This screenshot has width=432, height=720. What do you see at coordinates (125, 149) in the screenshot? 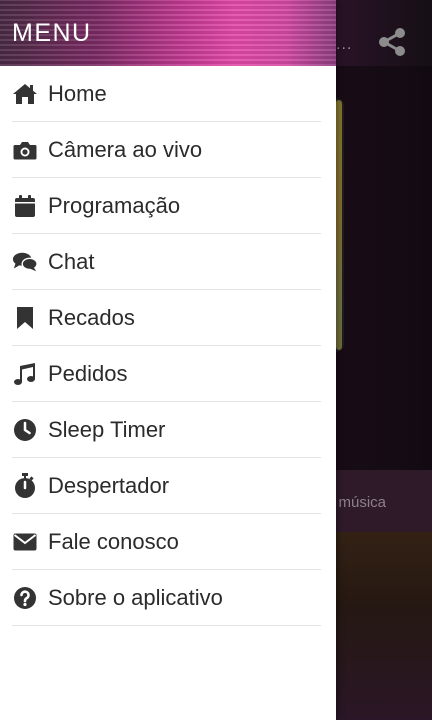
I see `menu-item-label: Câmera ao vivo` at bounding box center [125, 149].